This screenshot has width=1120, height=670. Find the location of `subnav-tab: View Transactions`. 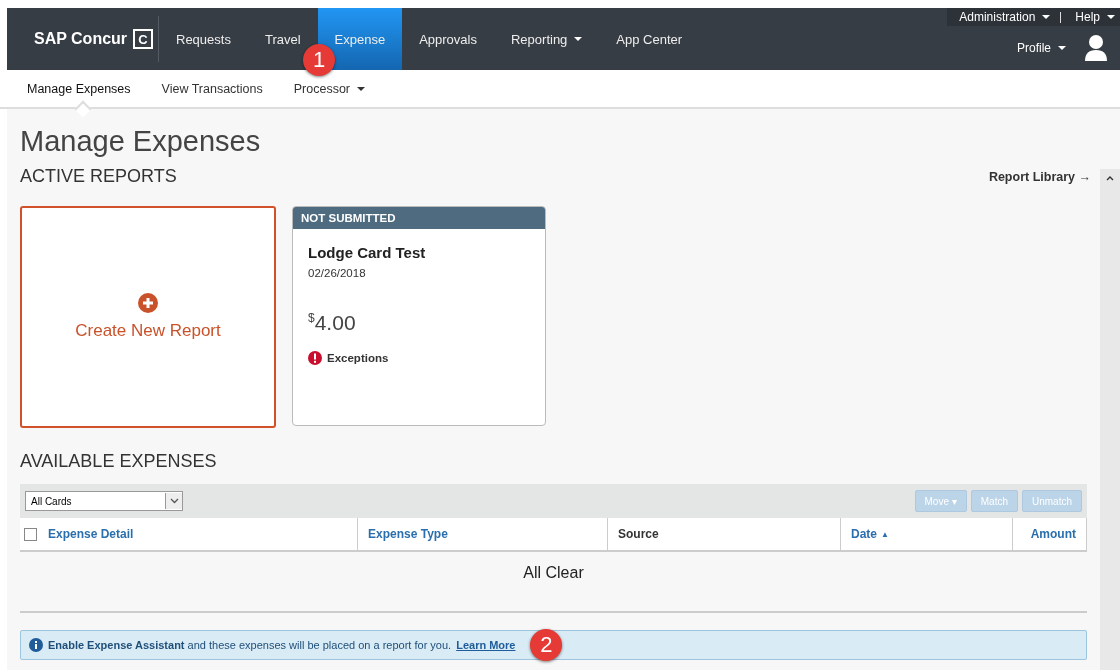

subnav-tab: View Transactions is located at coordinates (216, 88).